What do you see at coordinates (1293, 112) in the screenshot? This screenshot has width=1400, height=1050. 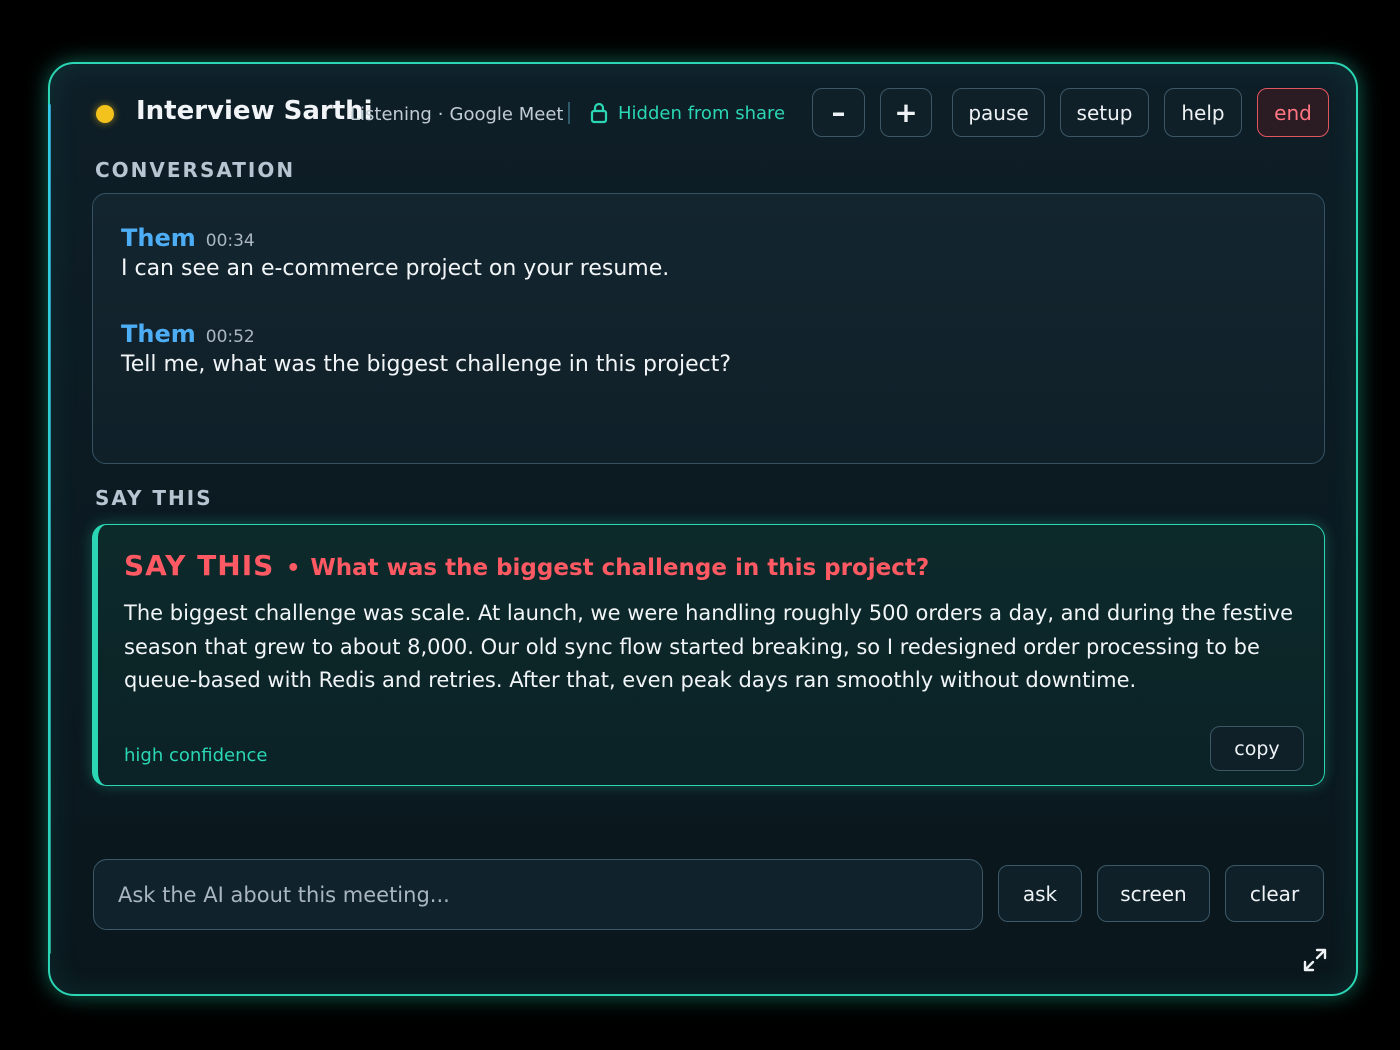 I see `end-button: end` at bounding box center [1293, 112].